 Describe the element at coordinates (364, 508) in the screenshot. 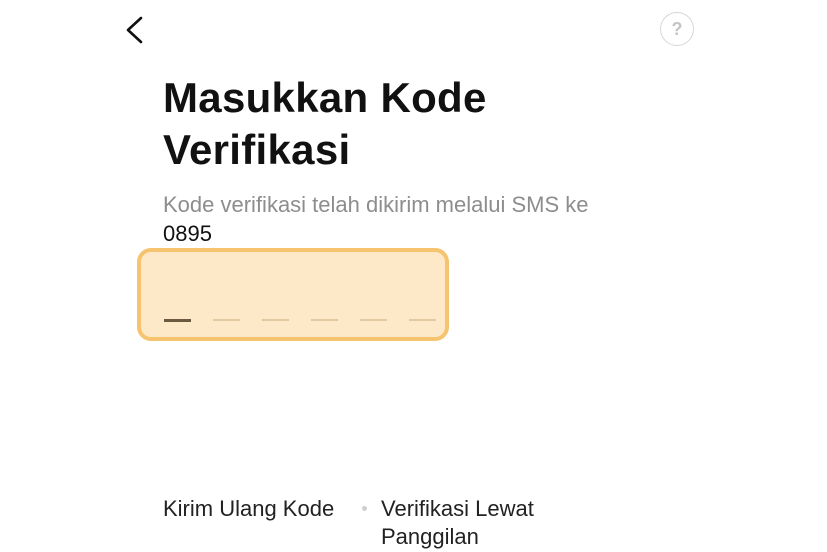

I see `separator-dot` at that location.